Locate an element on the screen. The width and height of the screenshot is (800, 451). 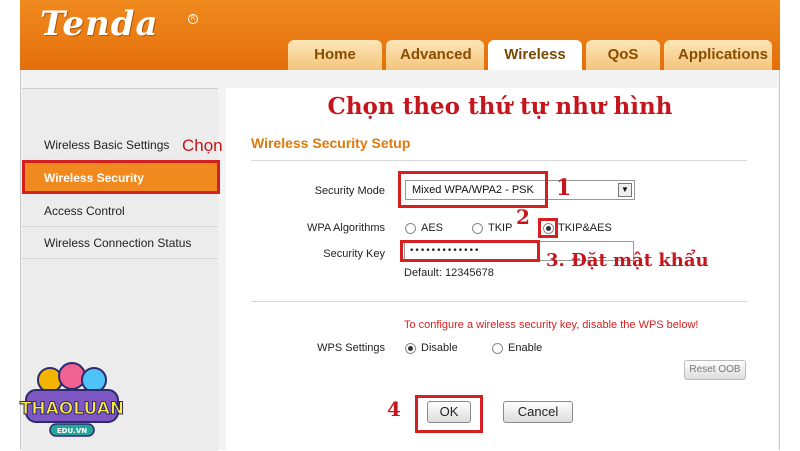
sidebar-item-wireless-connection-status: Wireless Connection Status is located at coordinates (120, 243).